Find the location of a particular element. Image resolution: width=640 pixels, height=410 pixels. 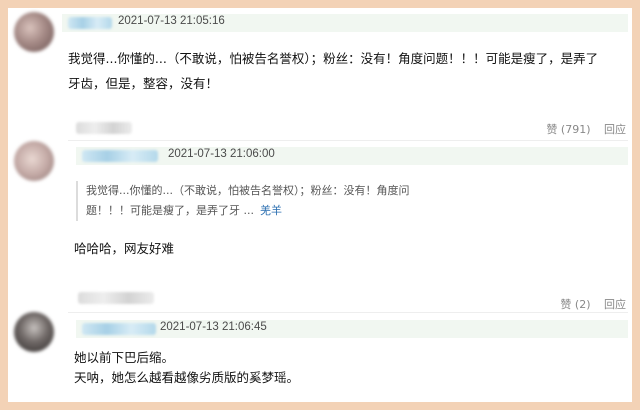

comment-text: 她以前下巴后缩。 天呐，她怎么越看越像劣质版的奚梦瑶。 is located at coordinates (186, 368).